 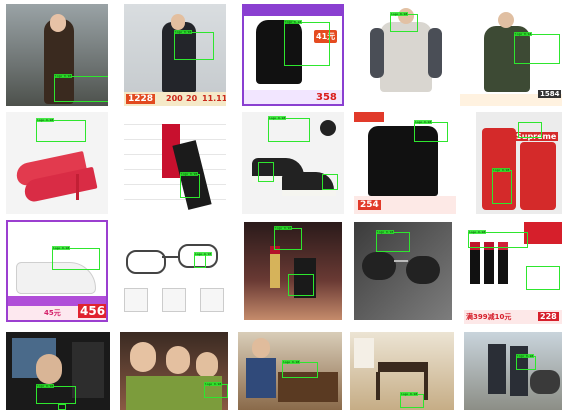 What do you see at coordinates (511, 55) in the screenshot?
I see `tile-olive-jacket: 1584 logo 0.98` at bounding box center [511, 55].